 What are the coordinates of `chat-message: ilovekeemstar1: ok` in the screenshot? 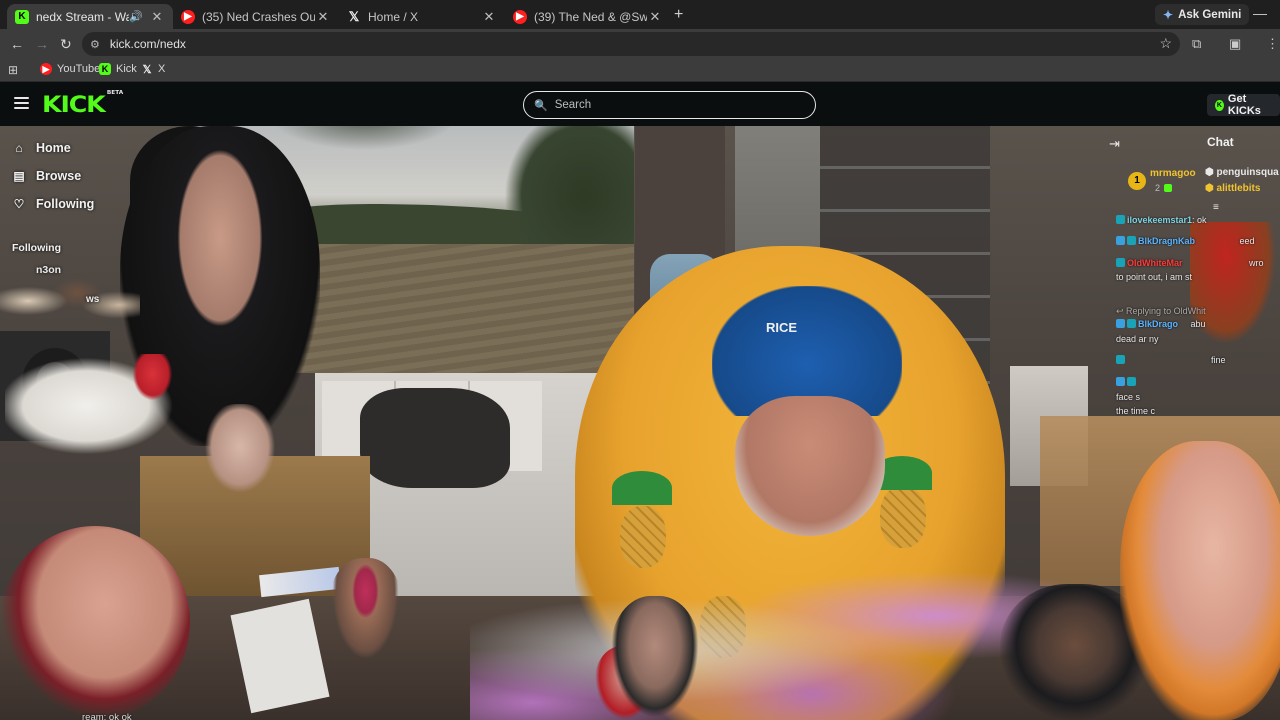 It's located at (1161, 220).